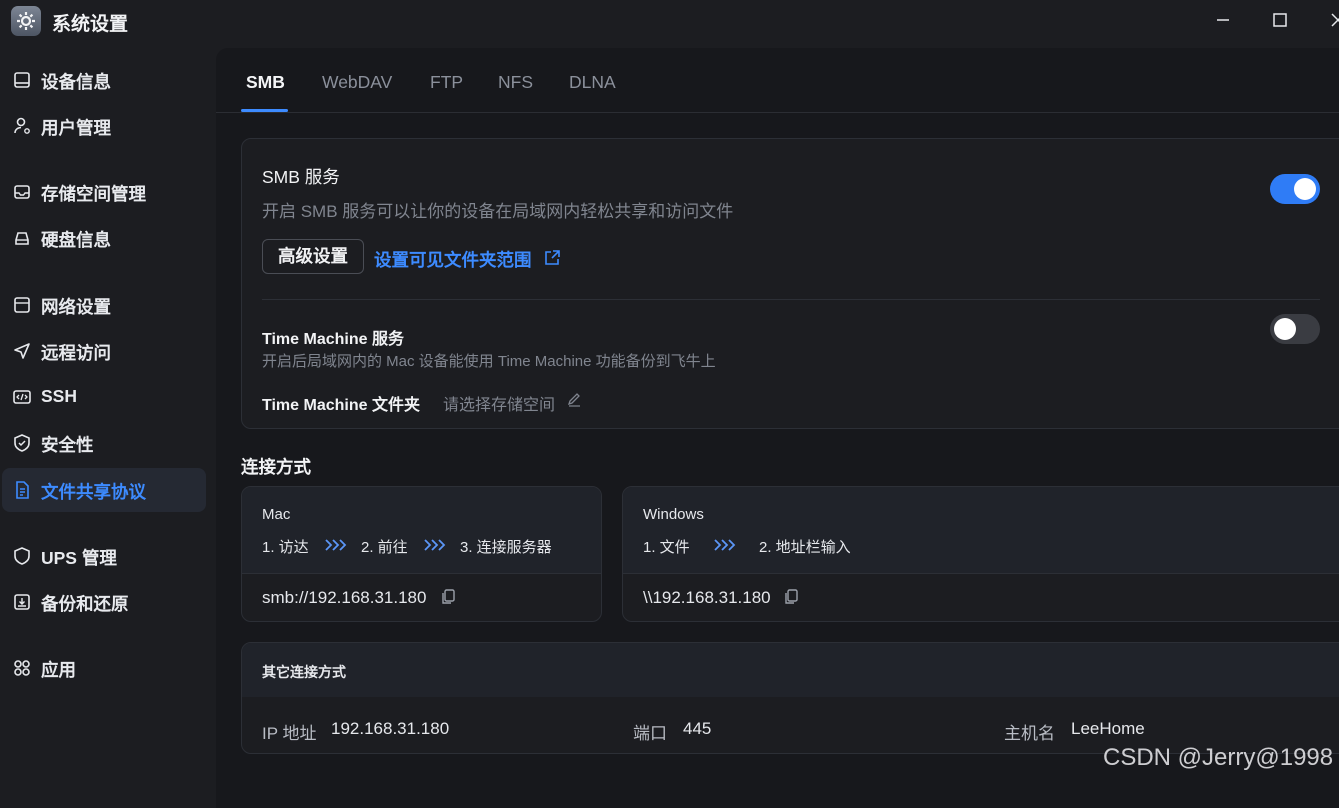  Describe the element at coordinates (22, 397) in the screenshot. I see `code-icon` at that location.